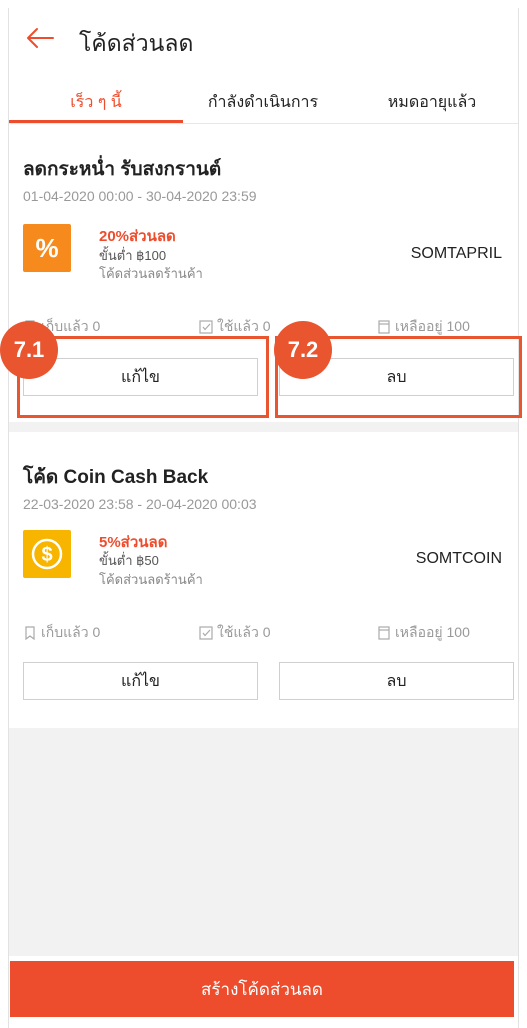 The width and height of the screenshot is (527, 1028). Describe the element at coordinates (396, 681) in the screenshot. I see `delete-voucher-button: ลบ` at that location.